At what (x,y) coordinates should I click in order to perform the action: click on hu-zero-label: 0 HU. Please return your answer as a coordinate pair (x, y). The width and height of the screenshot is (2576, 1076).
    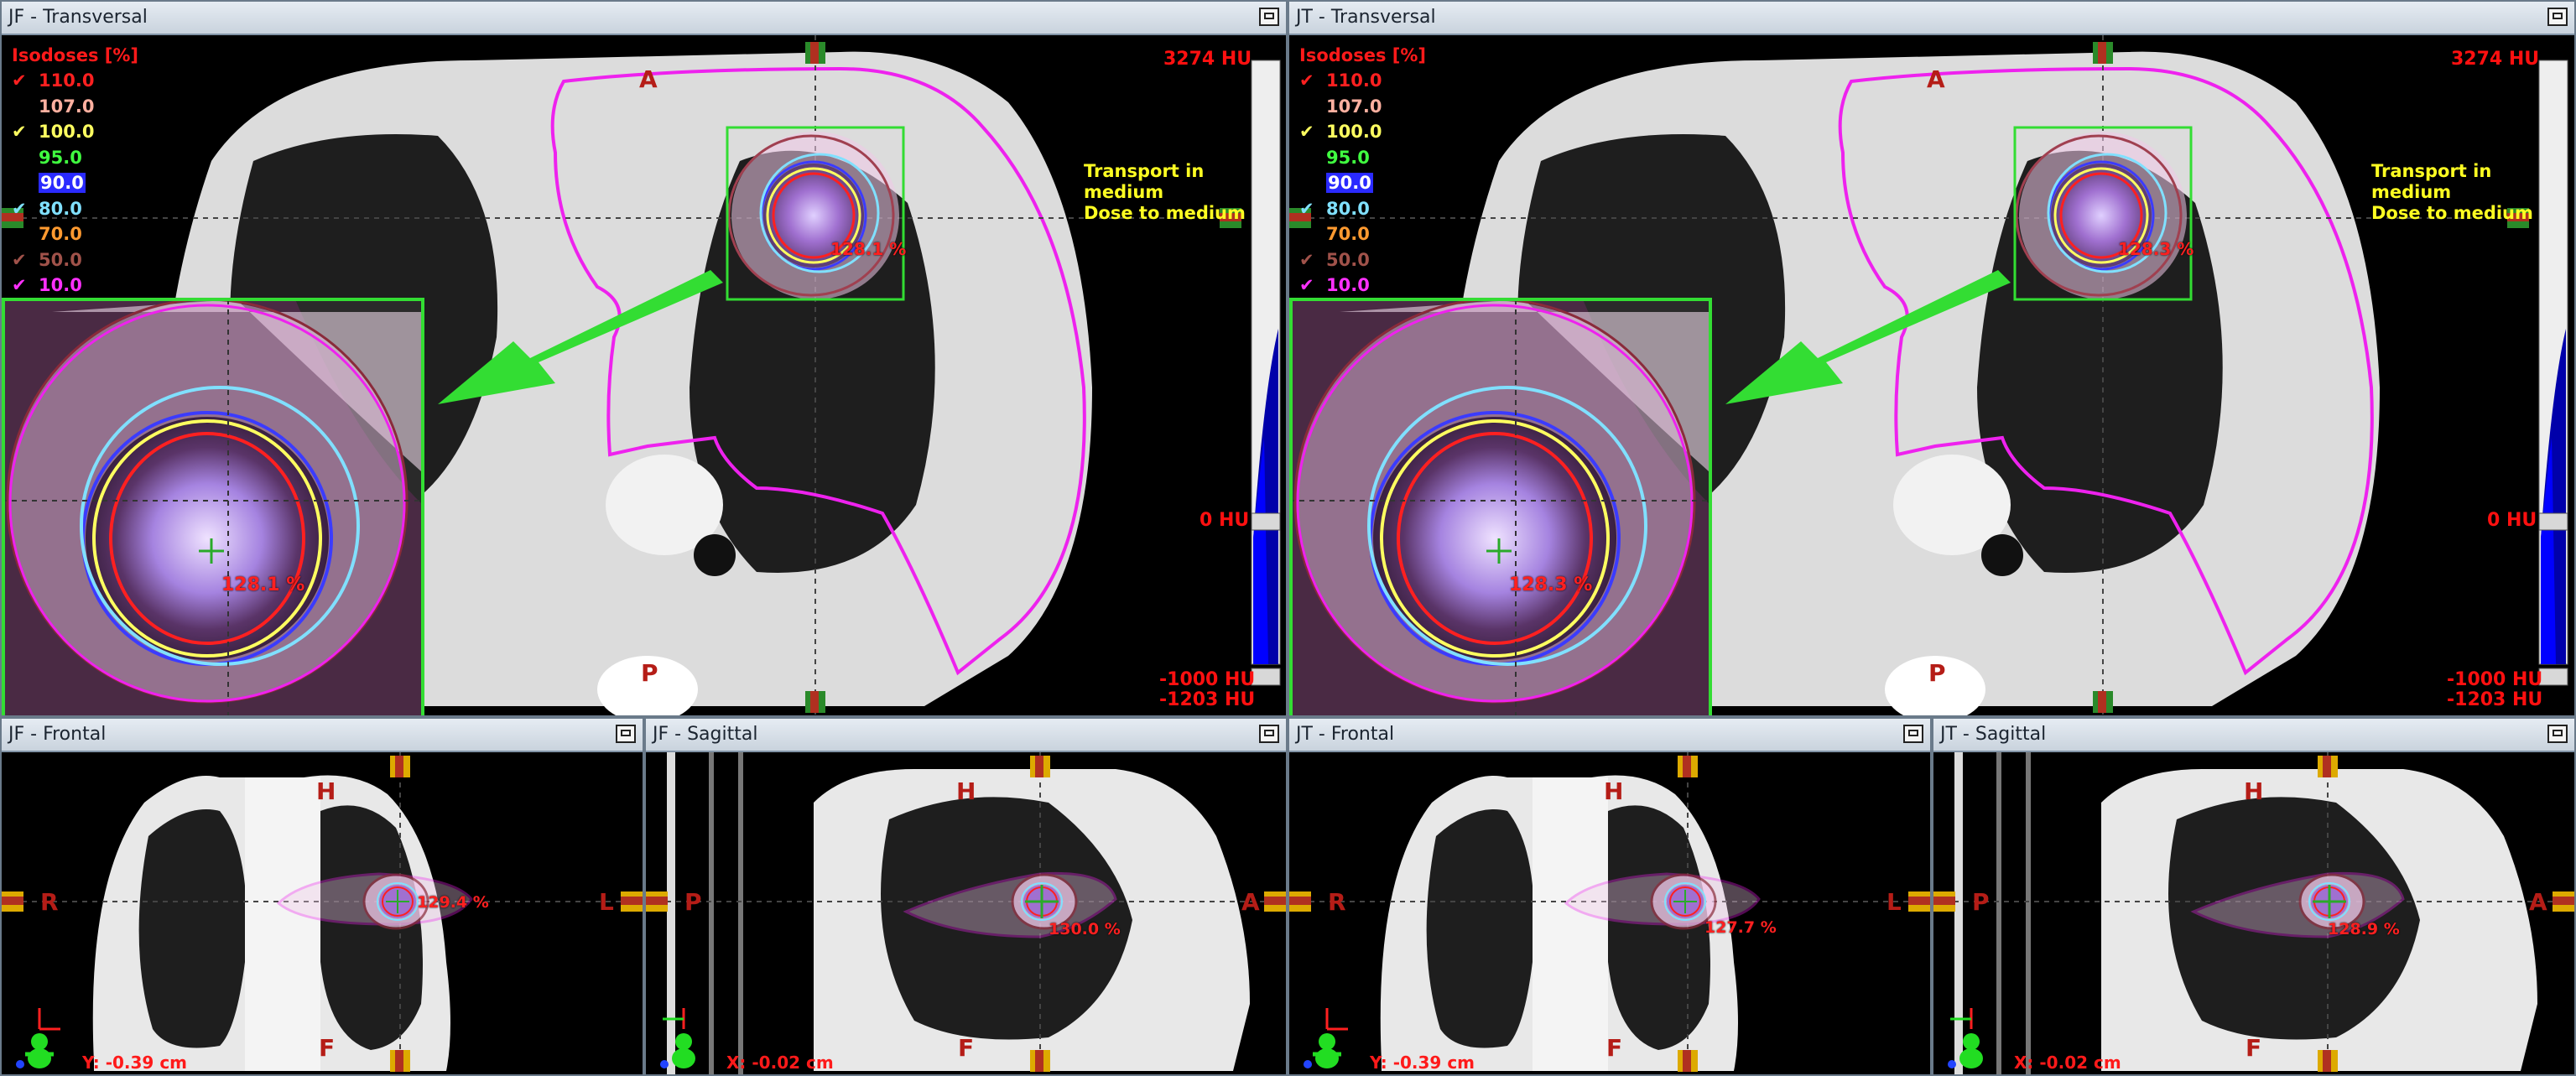
    Looking at the image, I should click on (2512, 520).